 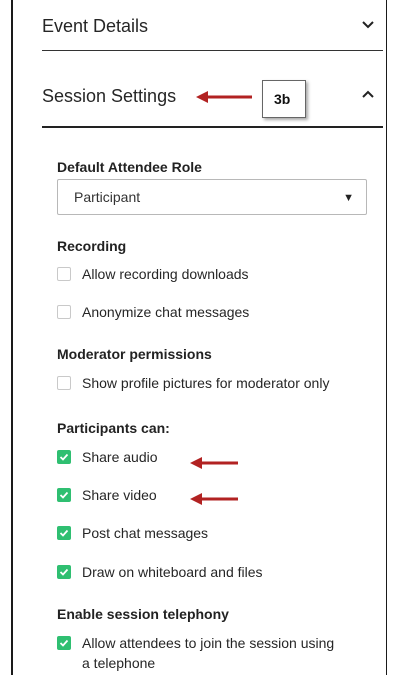 I want to click on moderator-profile-pictures-option: Show profile pictures for moderator only, so click(x=217, y=384).